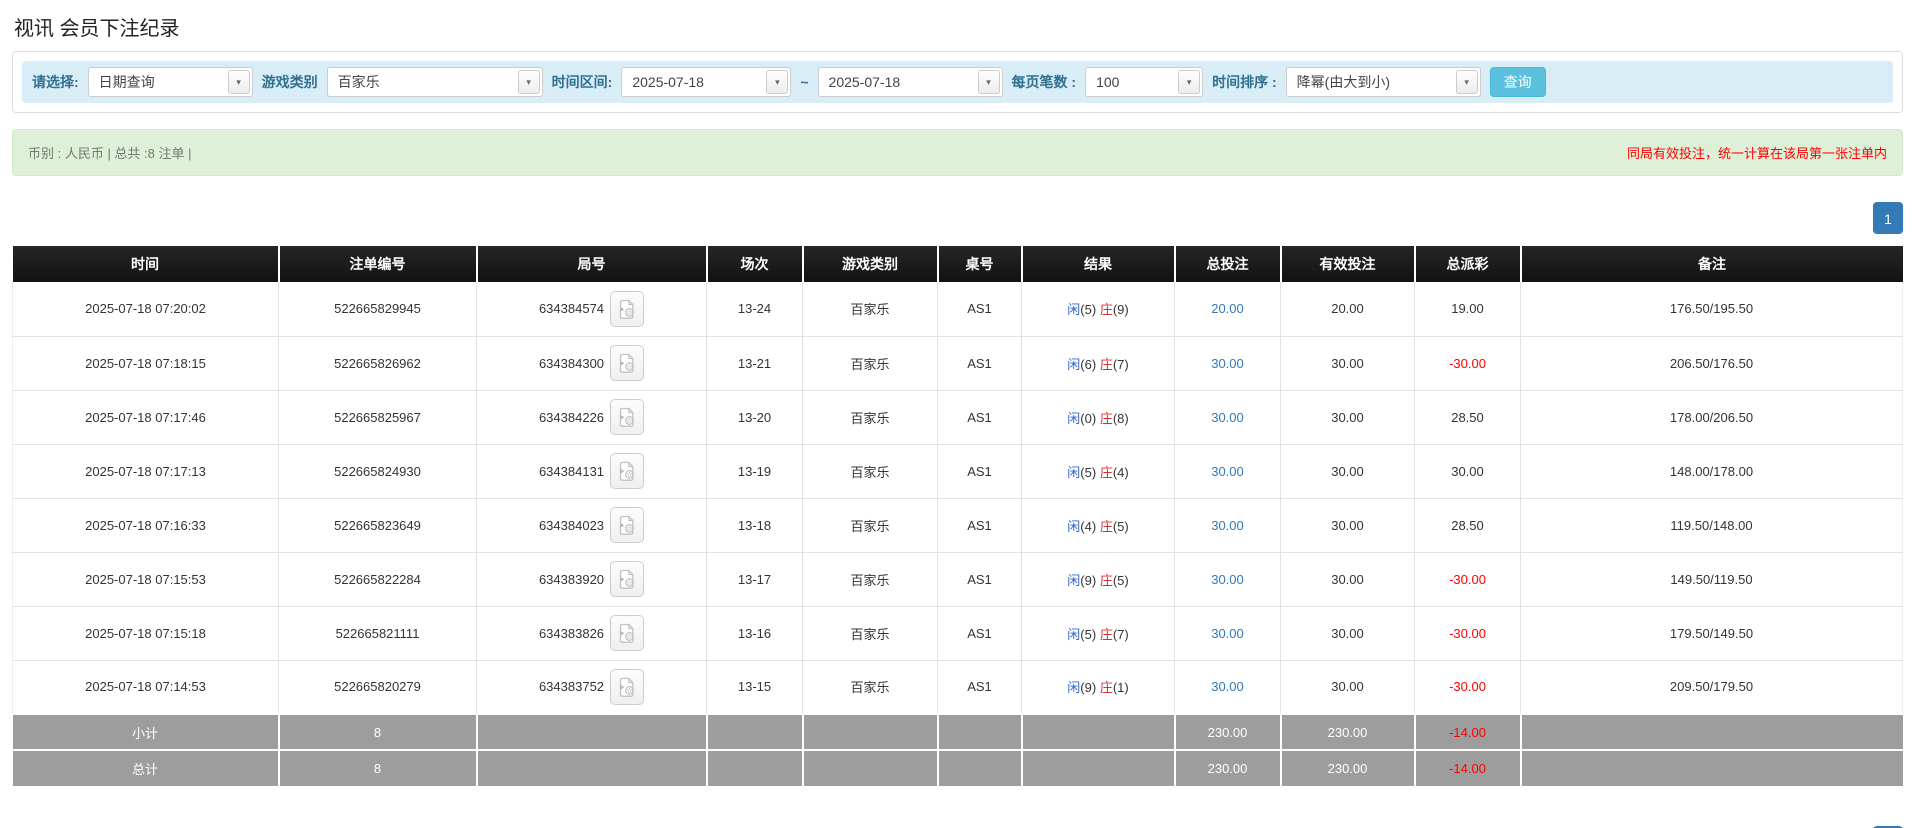  Describe the element at coordinates (582, 82) in the screenshot. I see `time-range-label: 时间区间:` at that location.